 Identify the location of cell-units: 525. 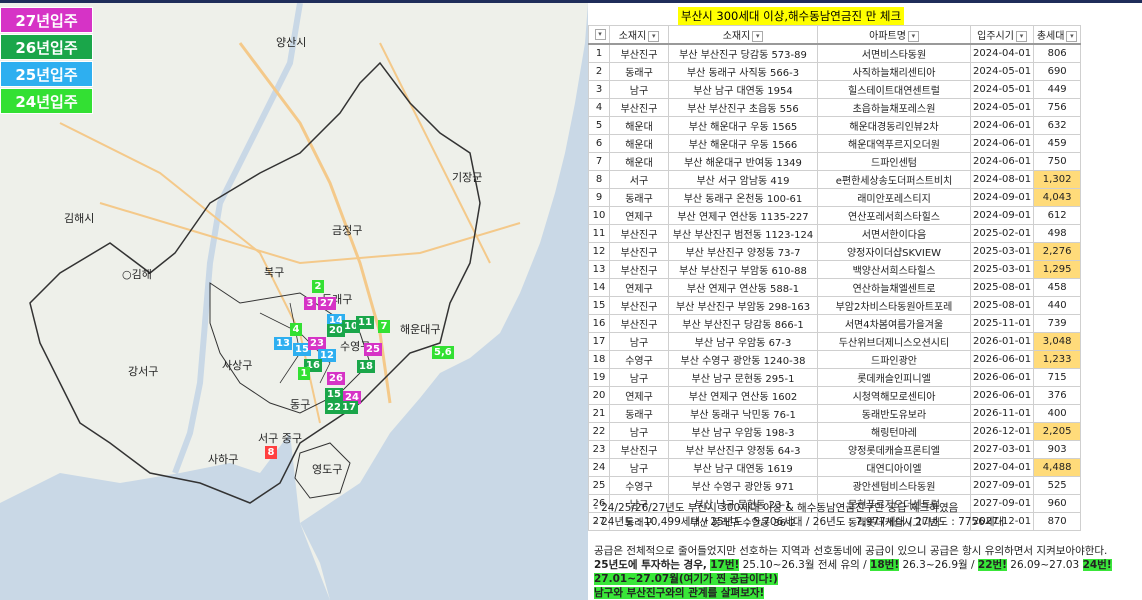
(1057, 485).